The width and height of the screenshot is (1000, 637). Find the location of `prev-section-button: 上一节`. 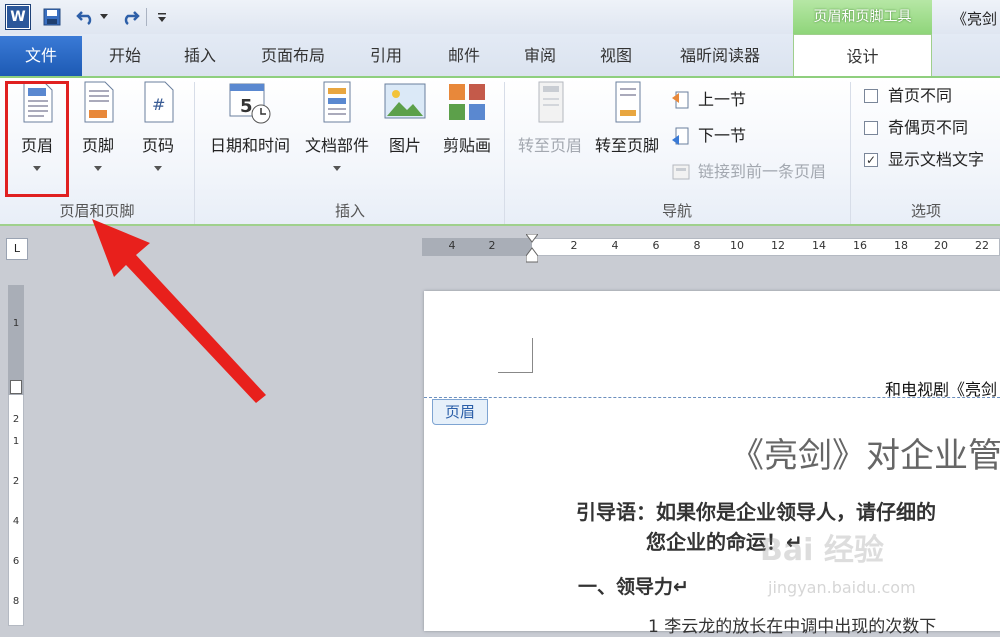

prev-section-button: 上一节 is located at coordinates (708, 100).